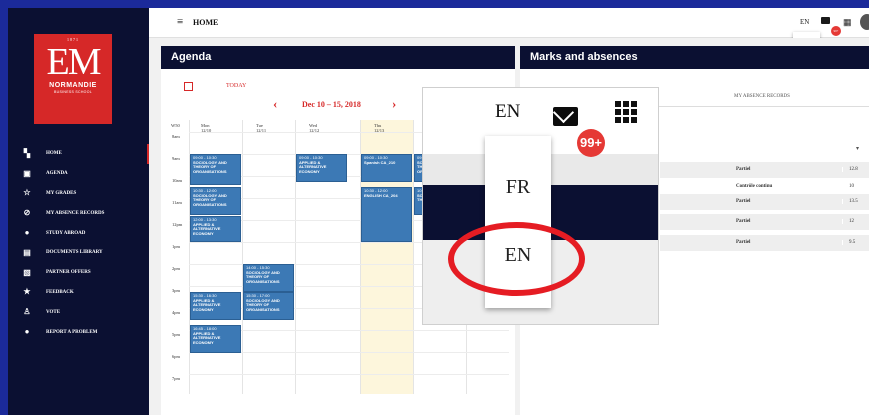  I want to click on time-label: 7pm, so click(176, 378).